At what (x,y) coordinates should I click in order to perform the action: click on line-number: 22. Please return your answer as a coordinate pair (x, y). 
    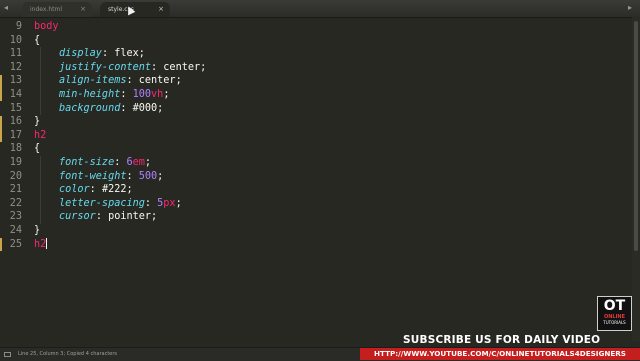
    Looking at the image, I should click on (15, 203).